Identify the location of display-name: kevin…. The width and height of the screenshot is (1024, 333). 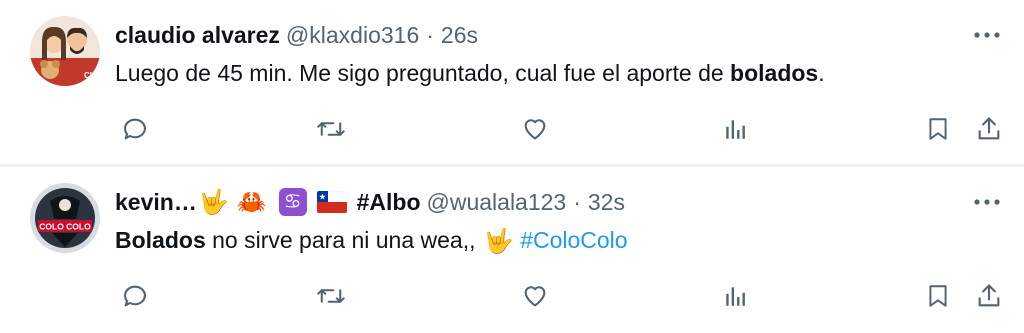
(156, 202).